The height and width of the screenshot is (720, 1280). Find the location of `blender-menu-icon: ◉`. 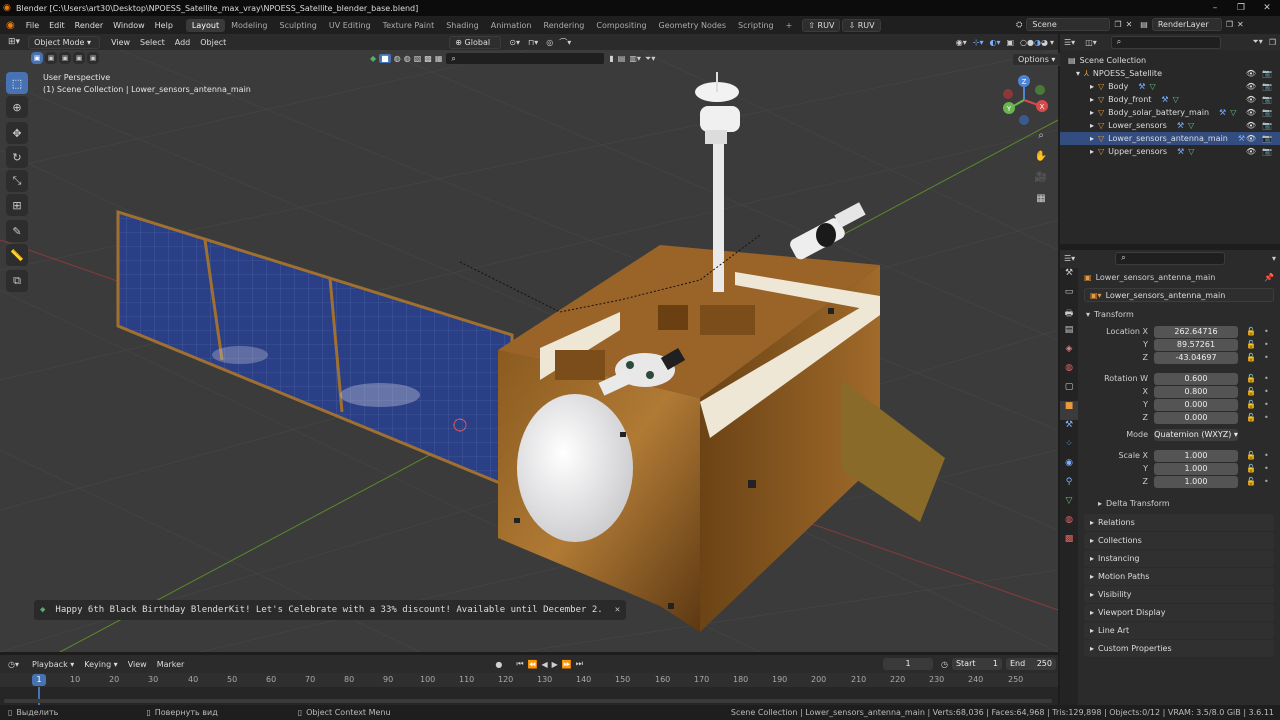

blender-menu-icon: ◉ is located at coordinates (10, 25).